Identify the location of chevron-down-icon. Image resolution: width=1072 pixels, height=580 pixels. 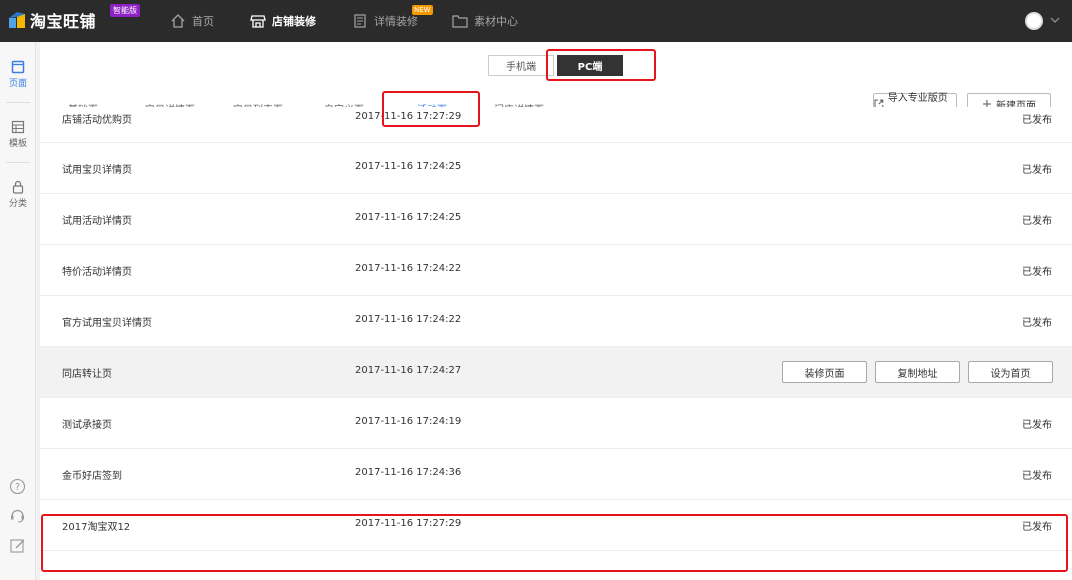
(1055, 20).